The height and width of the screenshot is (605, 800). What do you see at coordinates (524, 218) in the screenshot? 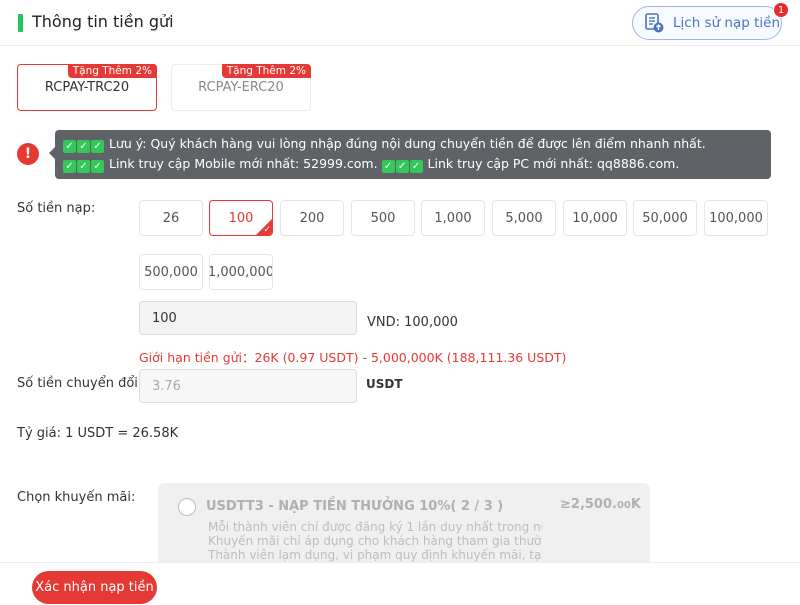
I see `amount-option: 5,000` at bounding box center [524, 218].